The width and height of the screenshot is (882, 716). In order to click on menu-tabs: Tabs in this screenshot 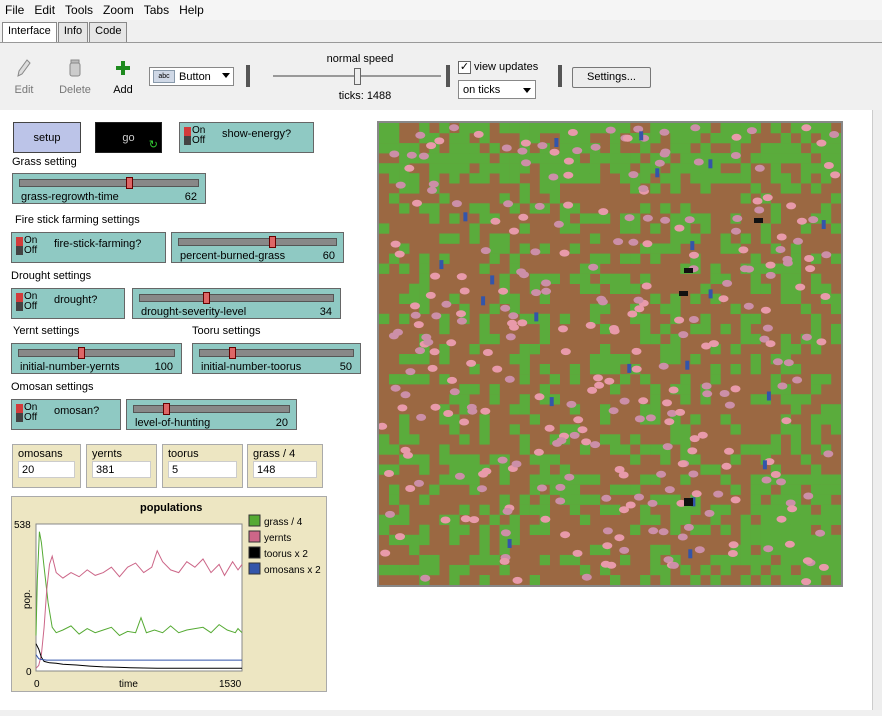, I will do `click(156, 10)`.